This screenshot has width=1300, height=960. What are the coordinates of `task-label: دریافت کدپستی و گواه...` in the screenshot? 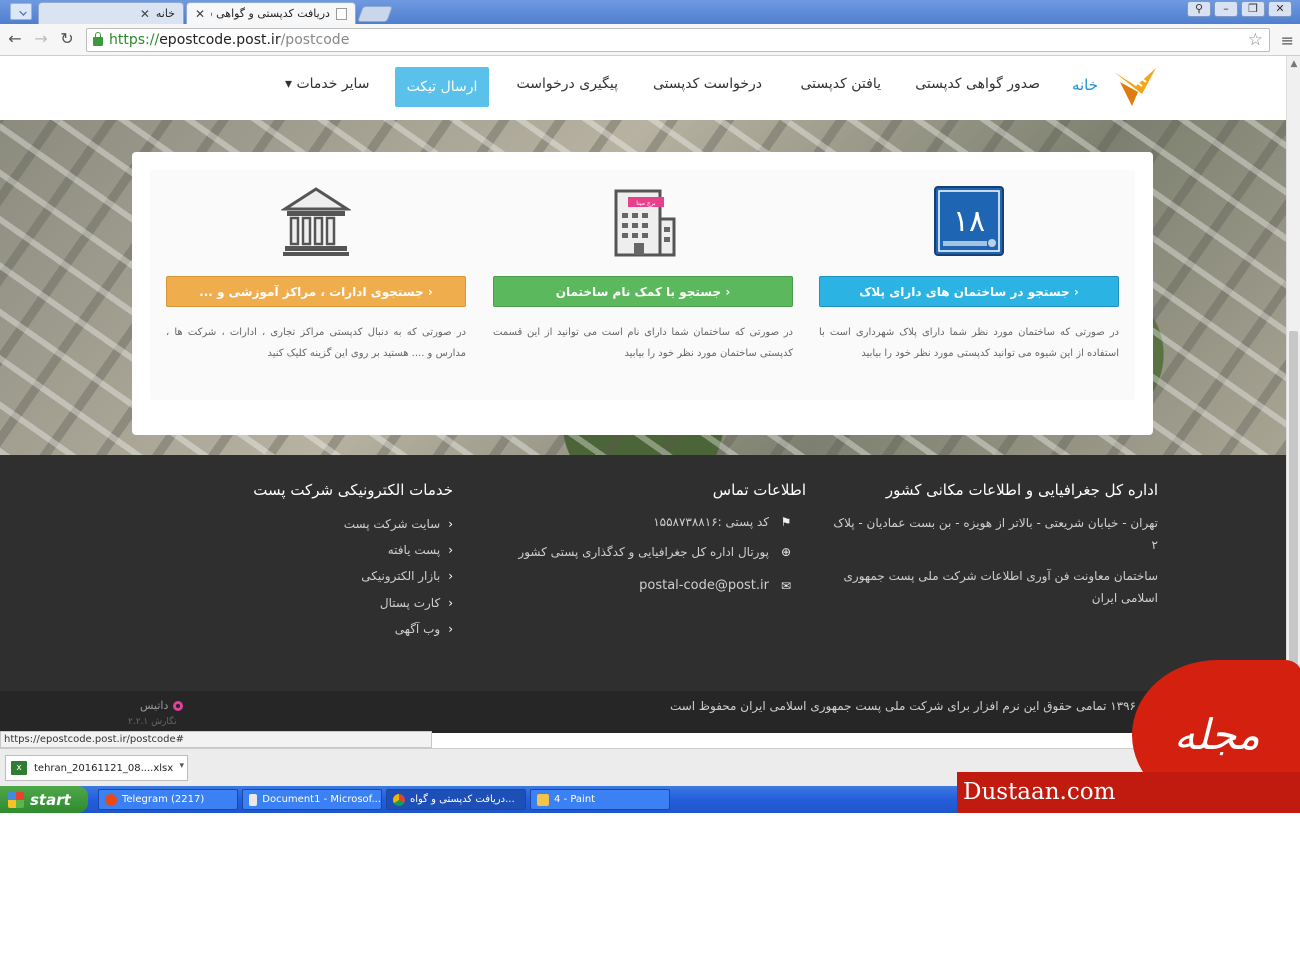 It's located at (462, 799).